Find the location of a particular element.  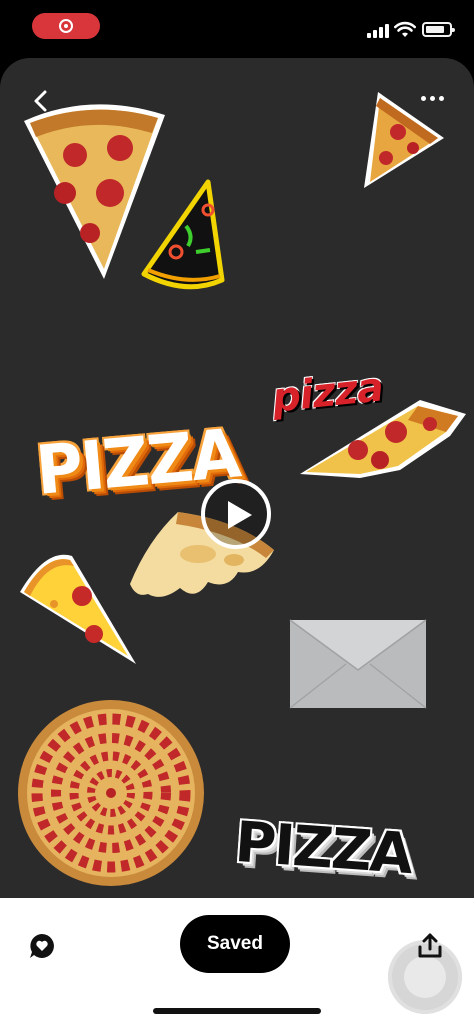

wifi-icon is located at coordinates (405, 29).